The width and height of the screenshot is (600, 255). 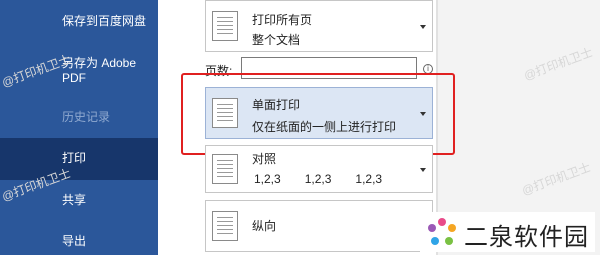 What do you see at coordinates (74, 78) in the screenshot?
I see `nav-label-line2: PDF` at bounding box center [74, 78].